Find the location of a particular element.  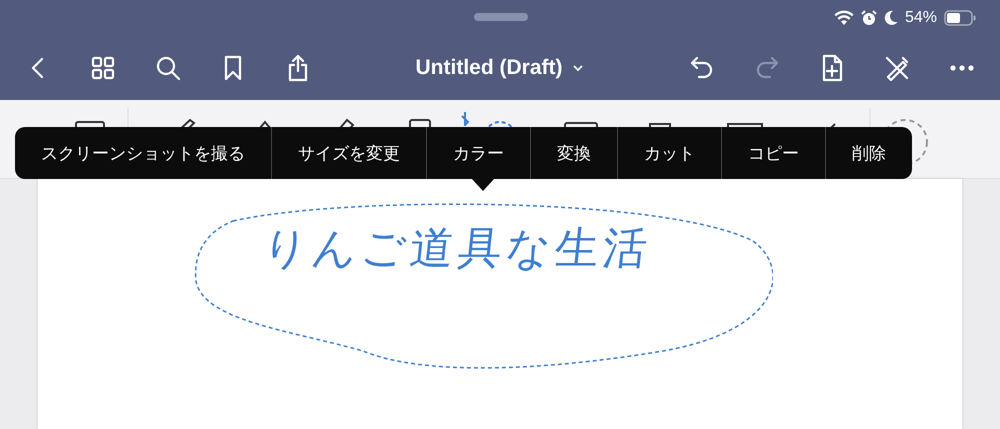

chevron-down-icon is located at coordinates (578, 68).